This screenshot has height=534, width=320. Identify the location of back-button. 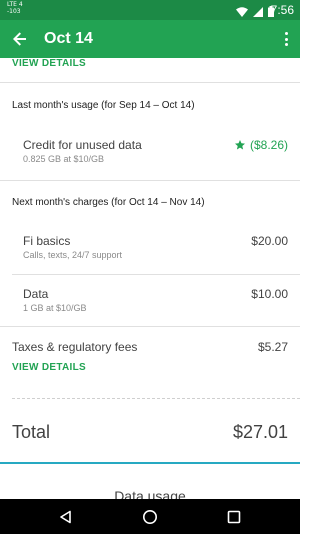
(20, 39).